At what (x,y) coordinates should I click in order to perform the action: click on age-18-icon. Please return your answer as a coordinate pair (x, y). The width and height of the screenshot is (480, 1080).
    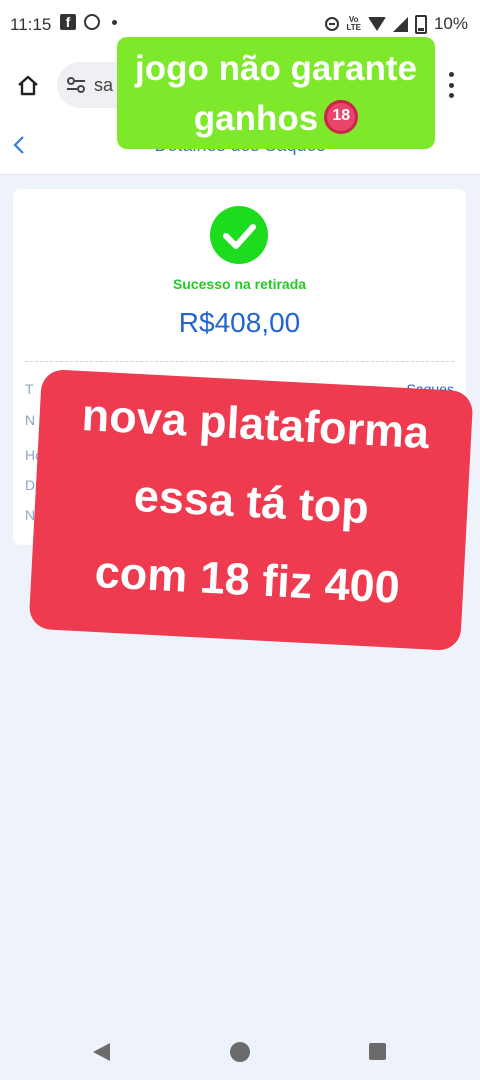
    Looking at the image, I should click on (341, 117).